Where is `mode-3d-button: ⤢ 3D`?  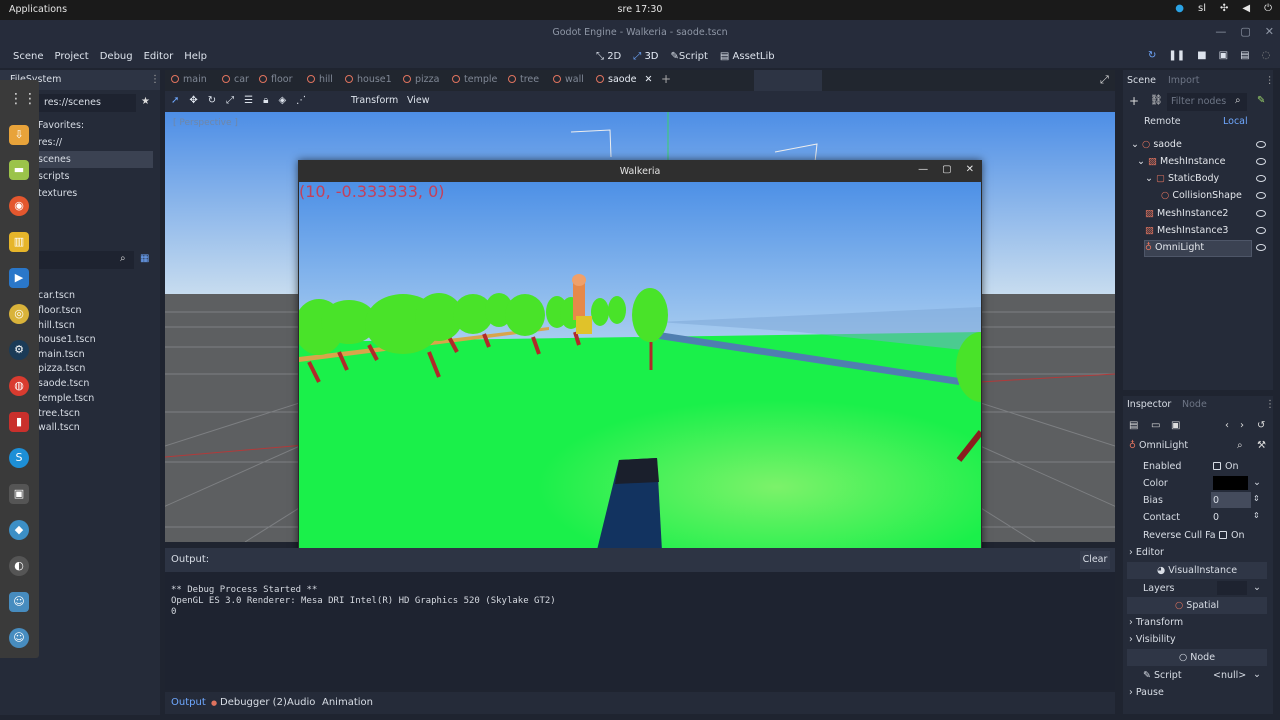 mode-3d-button: ⤢ 3D is located at coordinates (645, 56).